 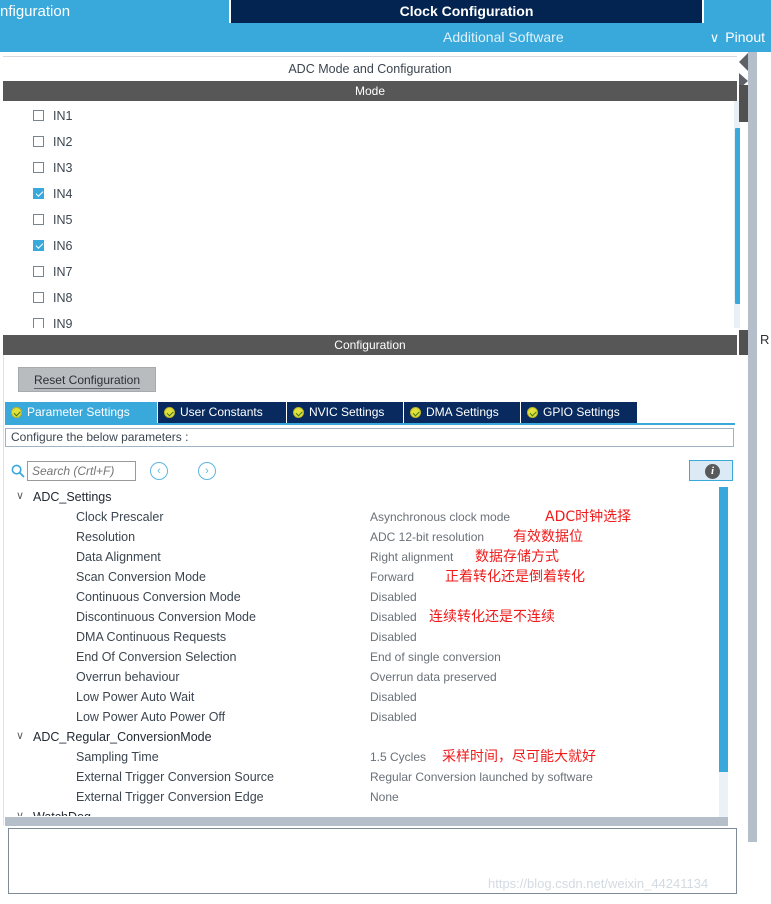 What do you see at coordinates (433, 677) in the screenshot?
I see `parameter-value: Overrun data preserved` at bounding box center [433, 677].